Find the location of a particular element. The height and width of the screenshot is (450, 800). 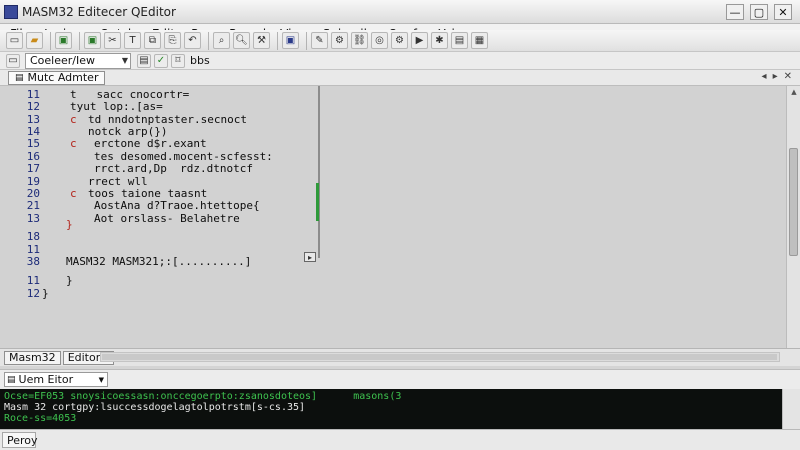

line-number: 17 is located at coordinates (33, 168).